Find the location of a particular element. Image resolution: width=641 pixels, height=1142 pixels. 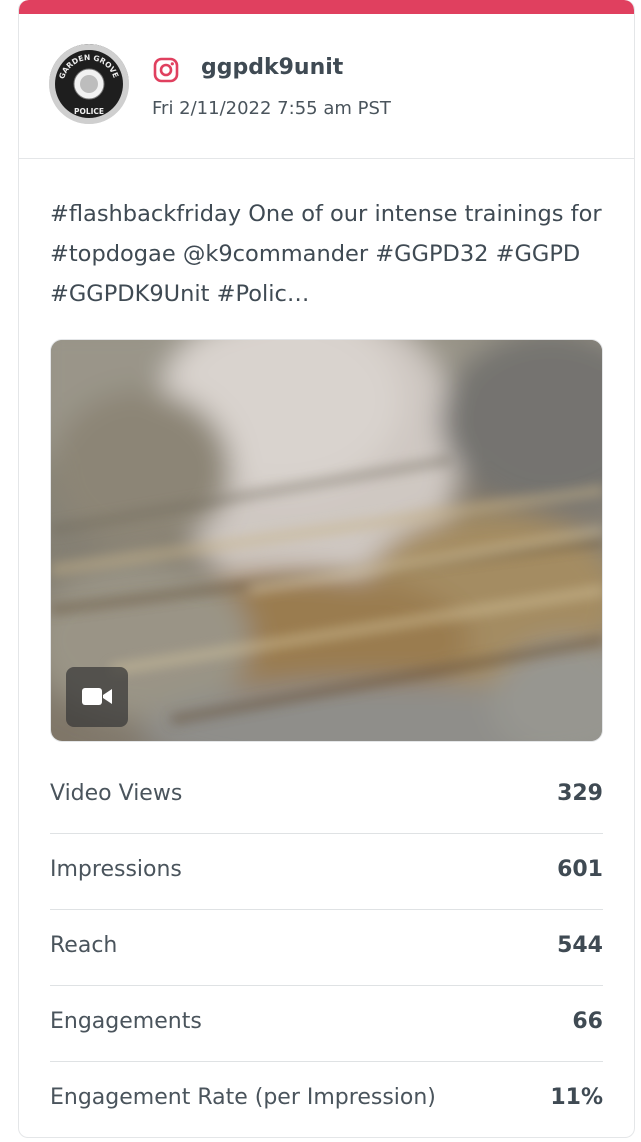

video-badge is located at coordinates (97, 697).